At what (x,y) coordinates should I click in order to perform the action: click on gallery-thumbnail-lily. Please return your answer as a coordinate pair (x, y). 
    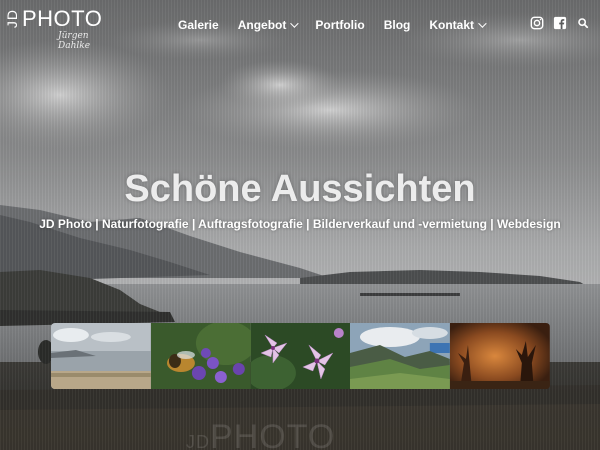
    Looking at the image, I should click on (300, 356).